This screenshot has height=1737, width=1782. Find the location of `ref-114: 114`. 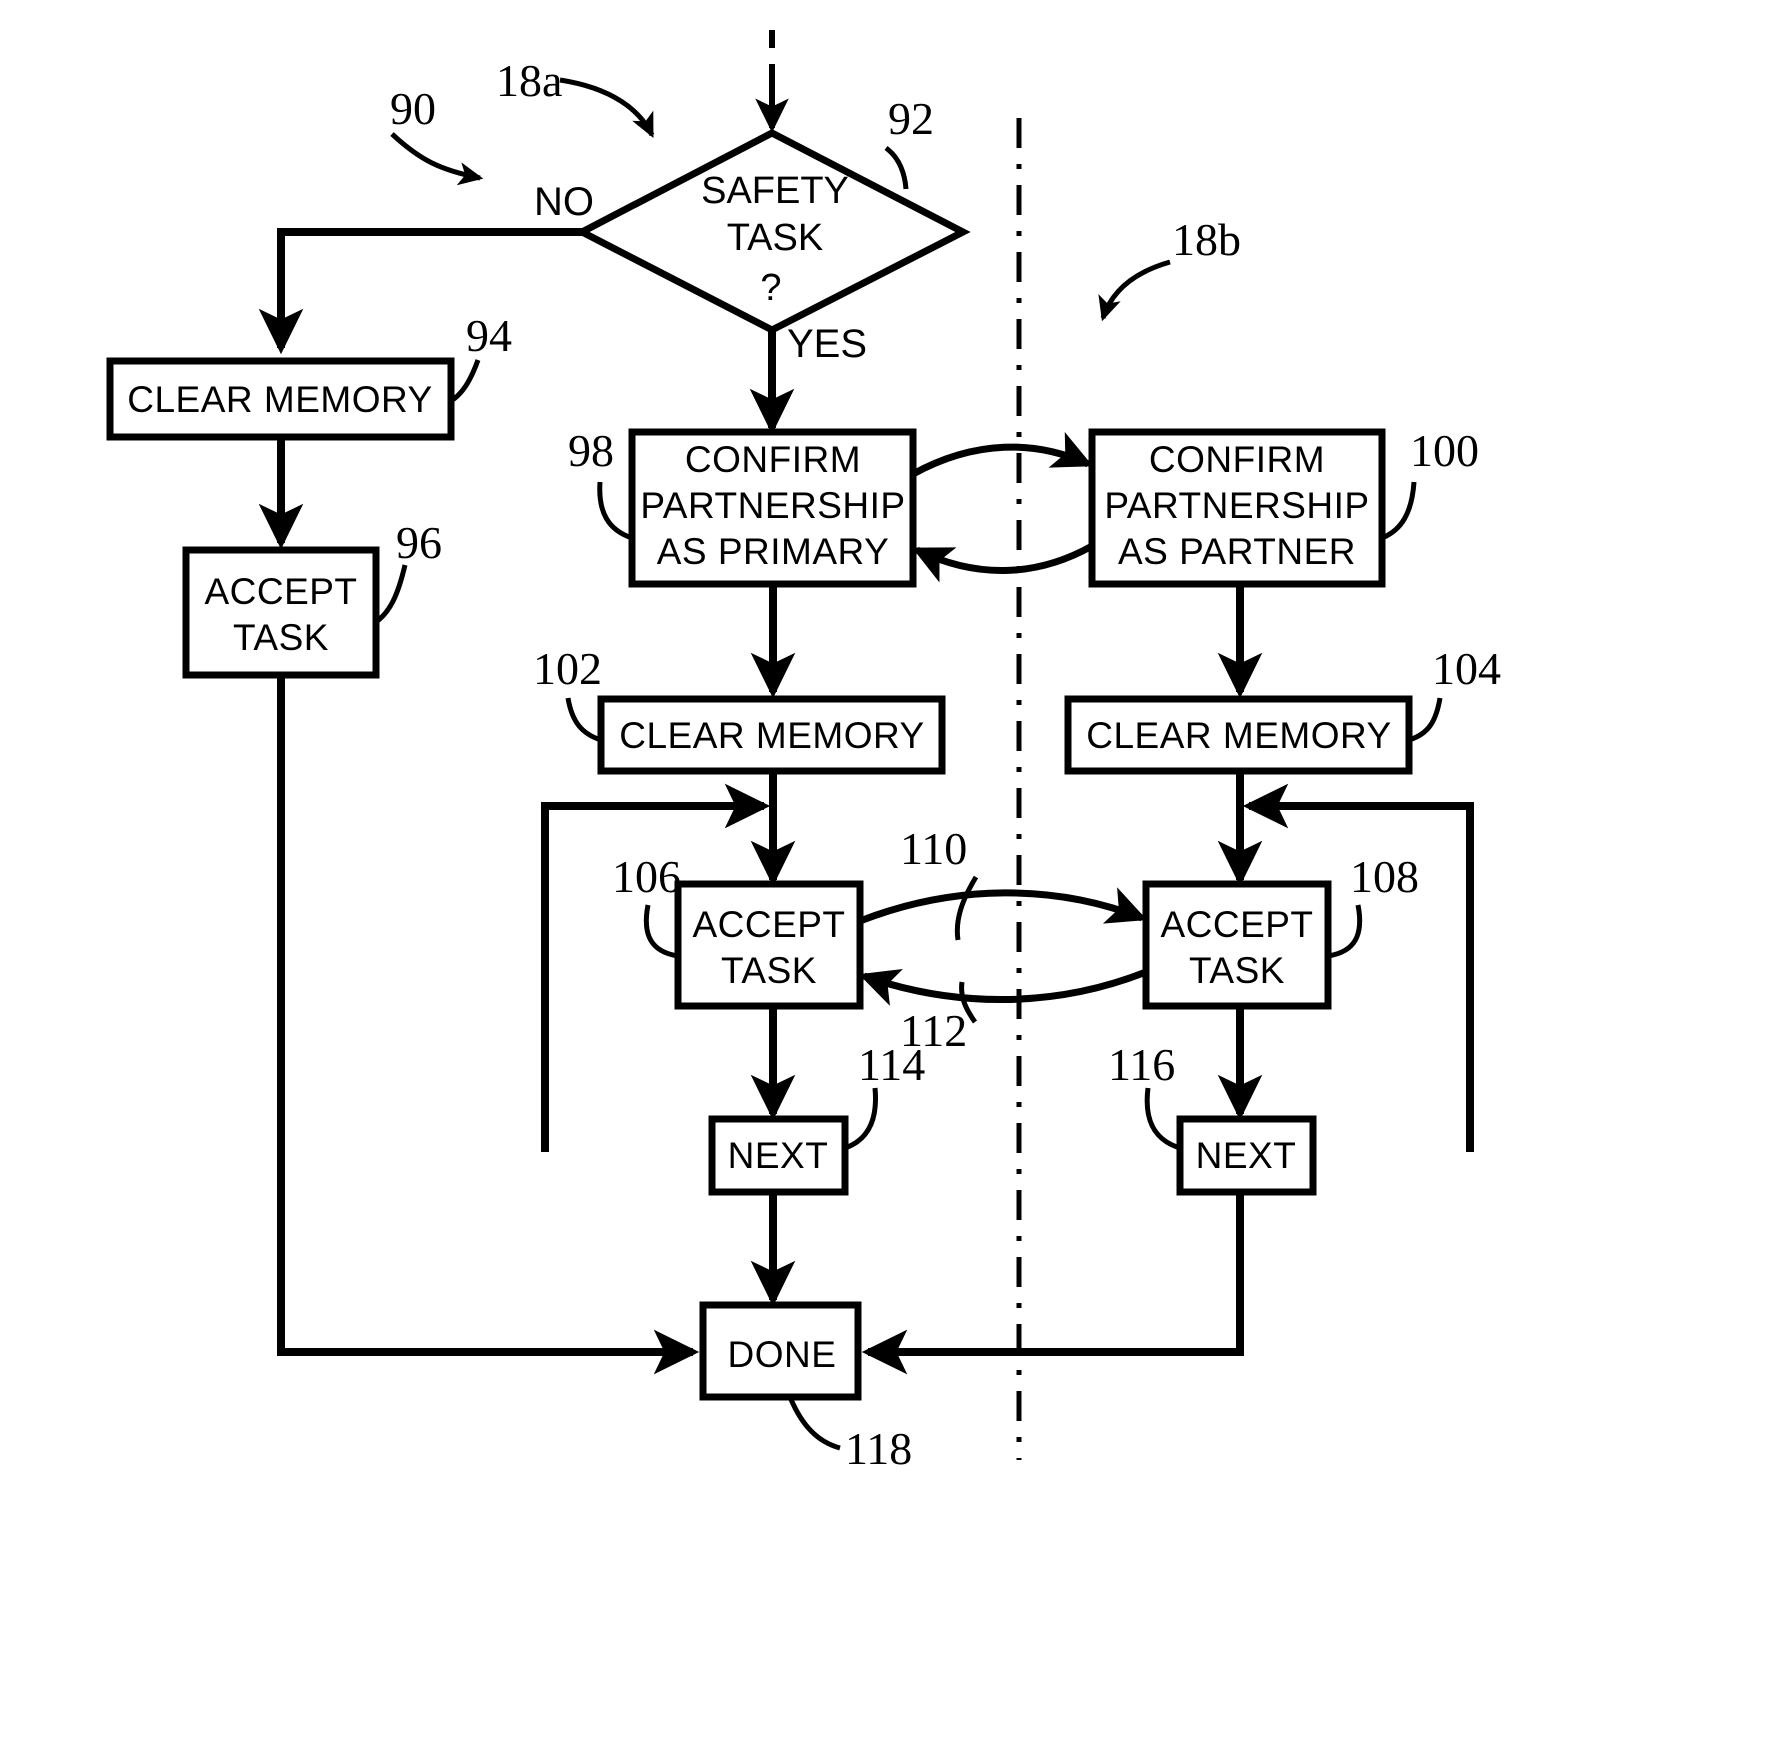

ref-114: 114 is located at coordinates (891, 1064).